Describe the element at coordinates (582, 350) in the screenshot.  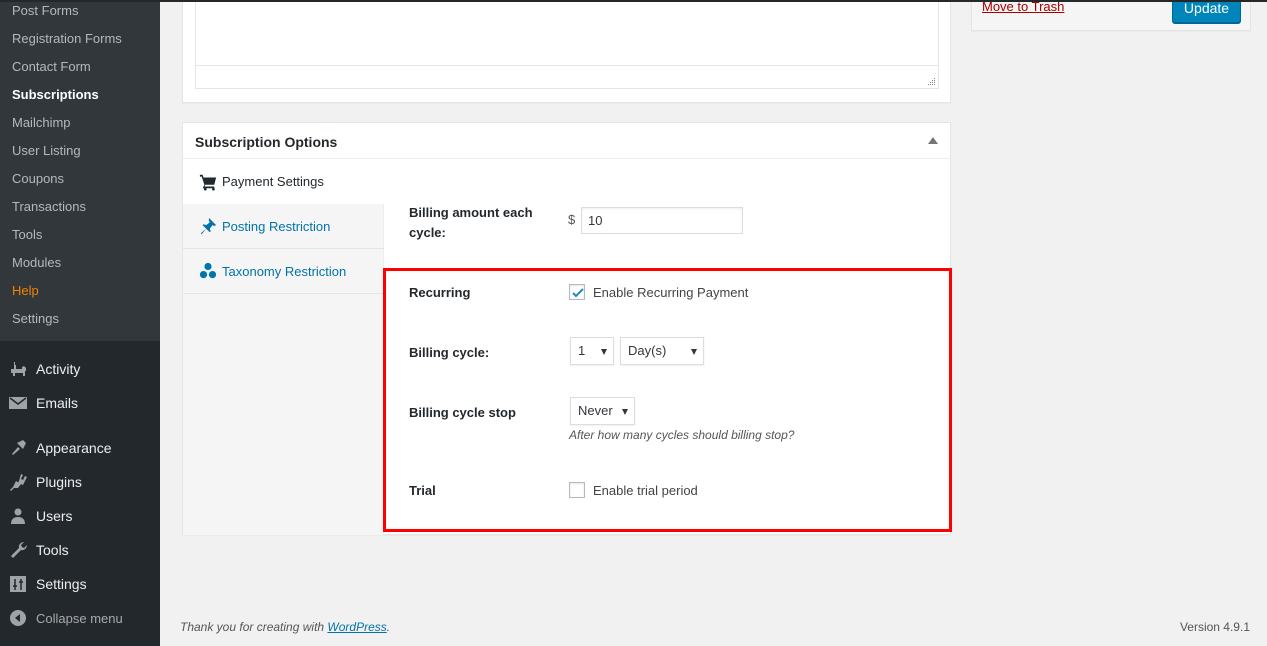
I see `select-value: 1` at that location.